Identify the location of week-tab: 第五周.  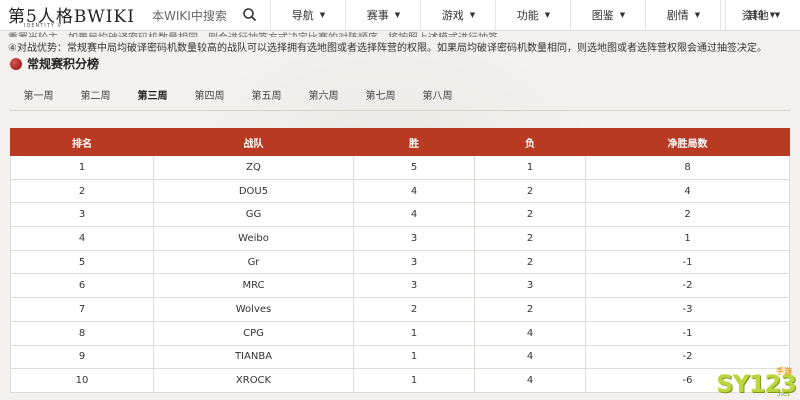
(266, 98).